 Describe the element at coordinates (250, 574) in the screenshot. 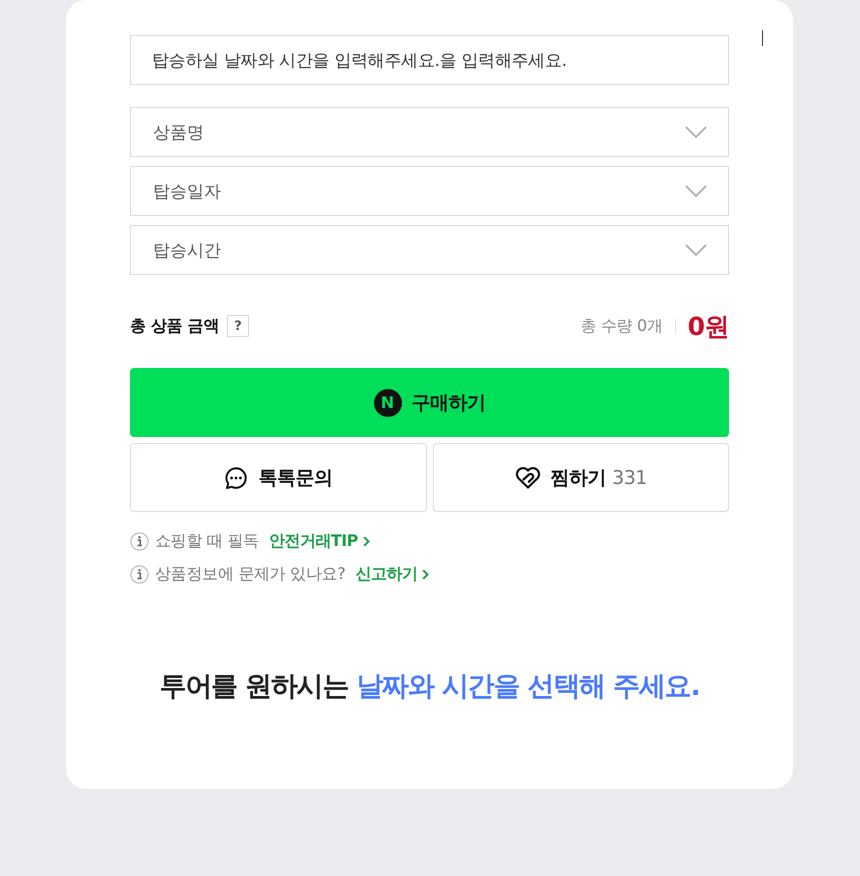

I see `notice-text: 상품정보에 문제가 있나요?` at that location.